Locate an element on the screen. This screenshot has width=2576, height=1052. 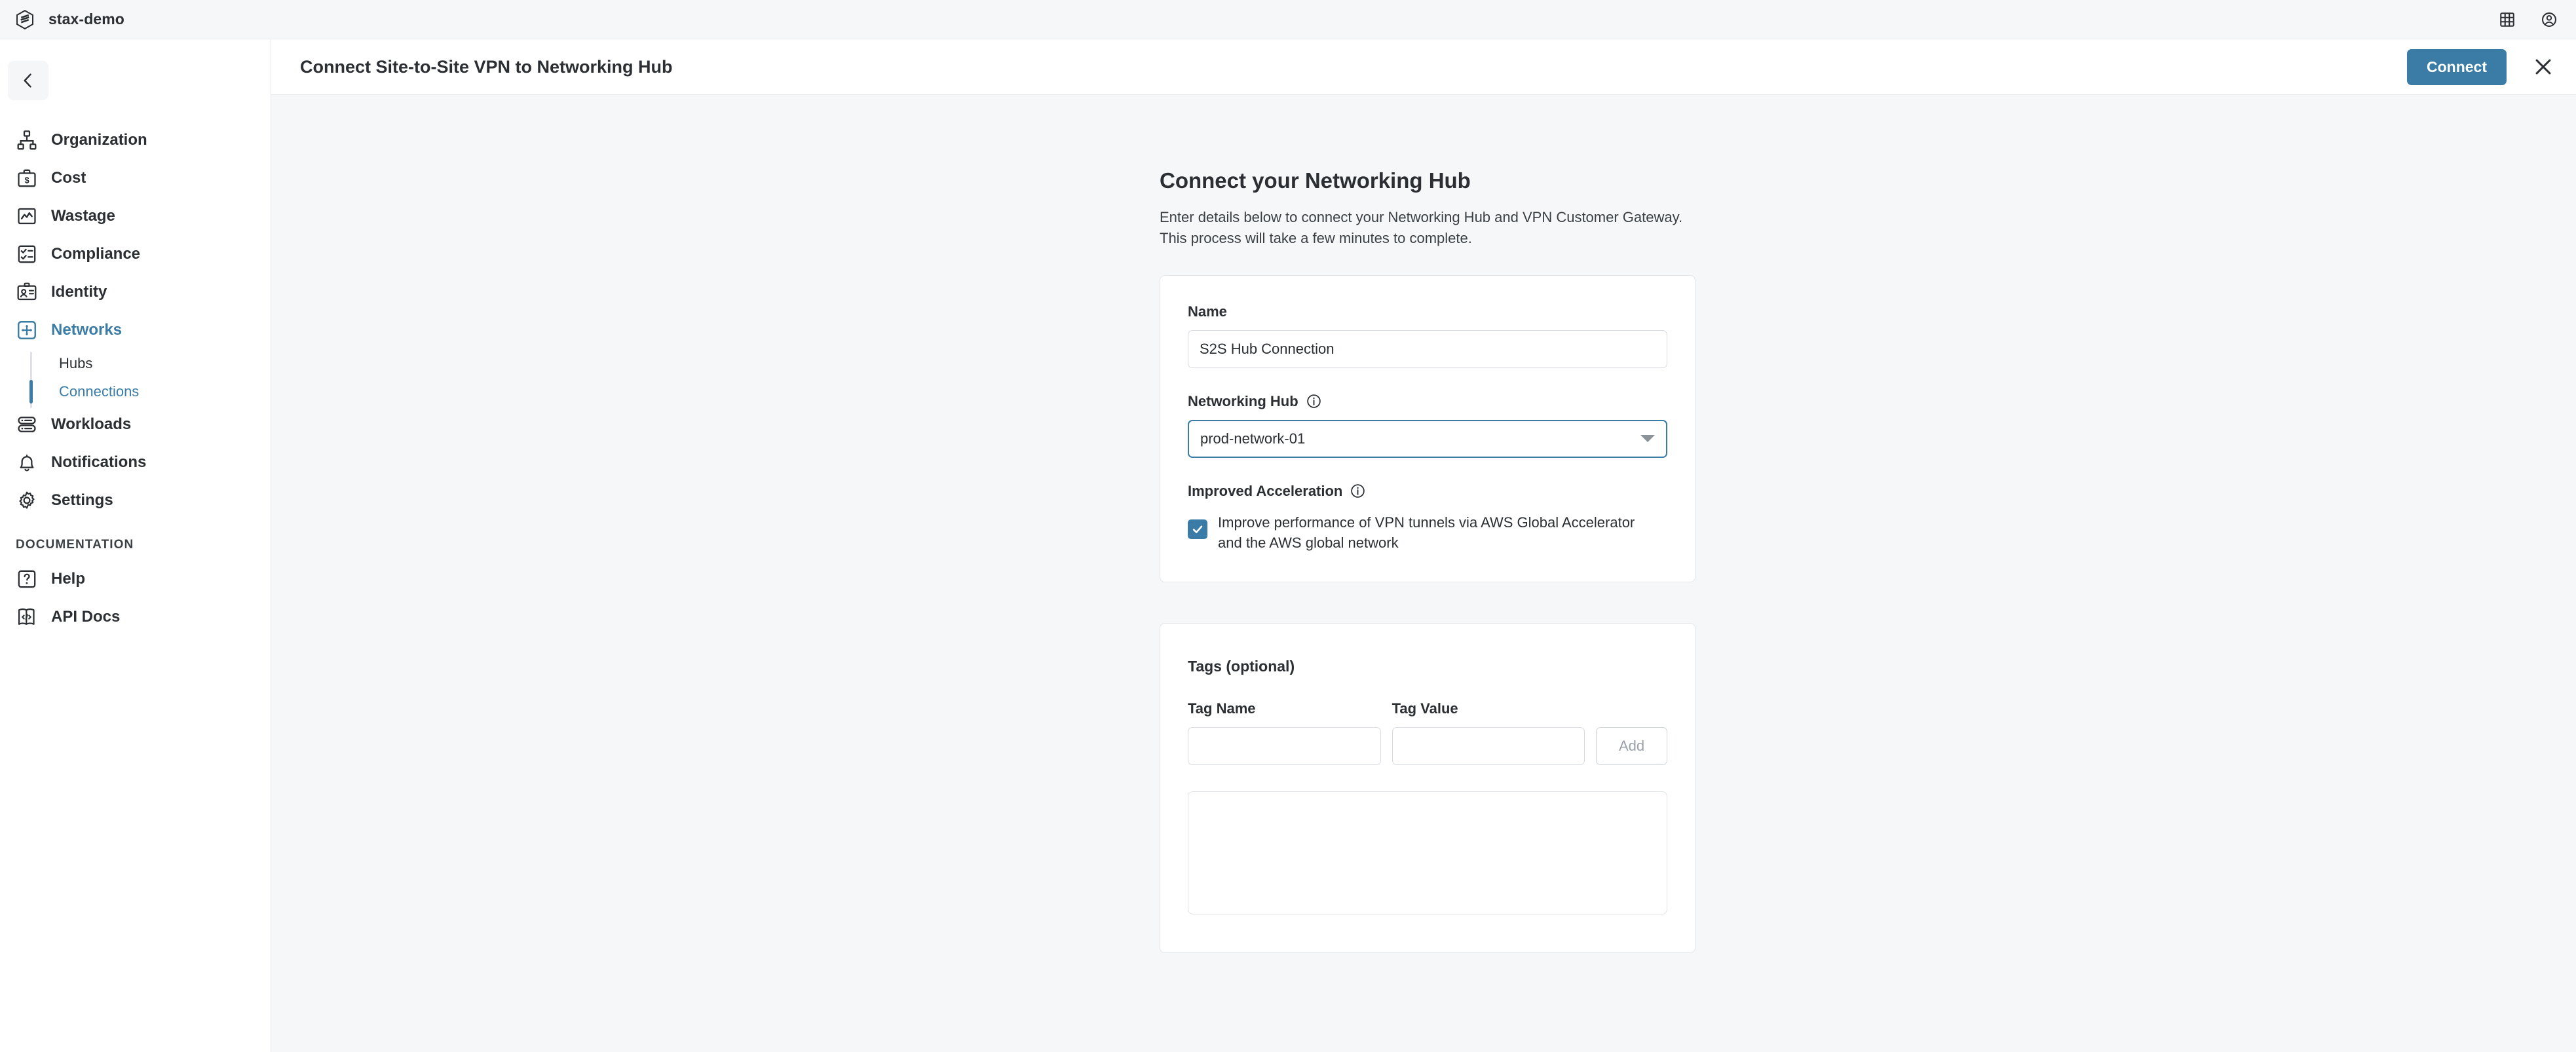
tag-name-input is located at coordinates (1284, 746).